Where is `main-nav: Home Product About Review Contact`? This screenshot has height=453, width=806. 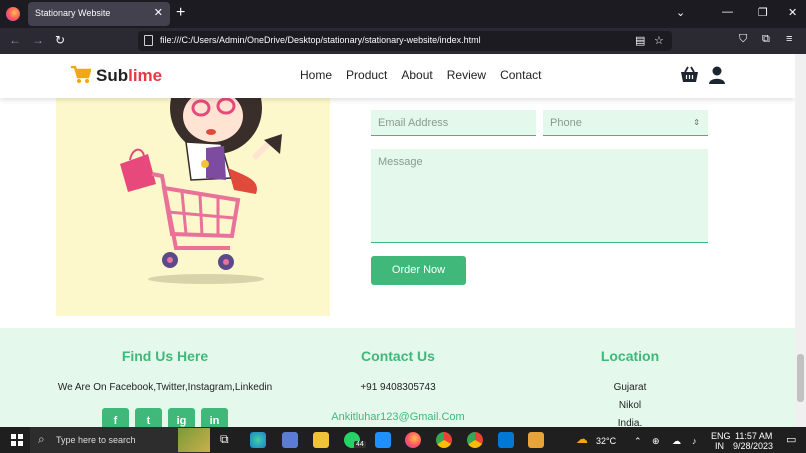
main-nav: Home Product About Review Contact is located at coordinates (427, 75).